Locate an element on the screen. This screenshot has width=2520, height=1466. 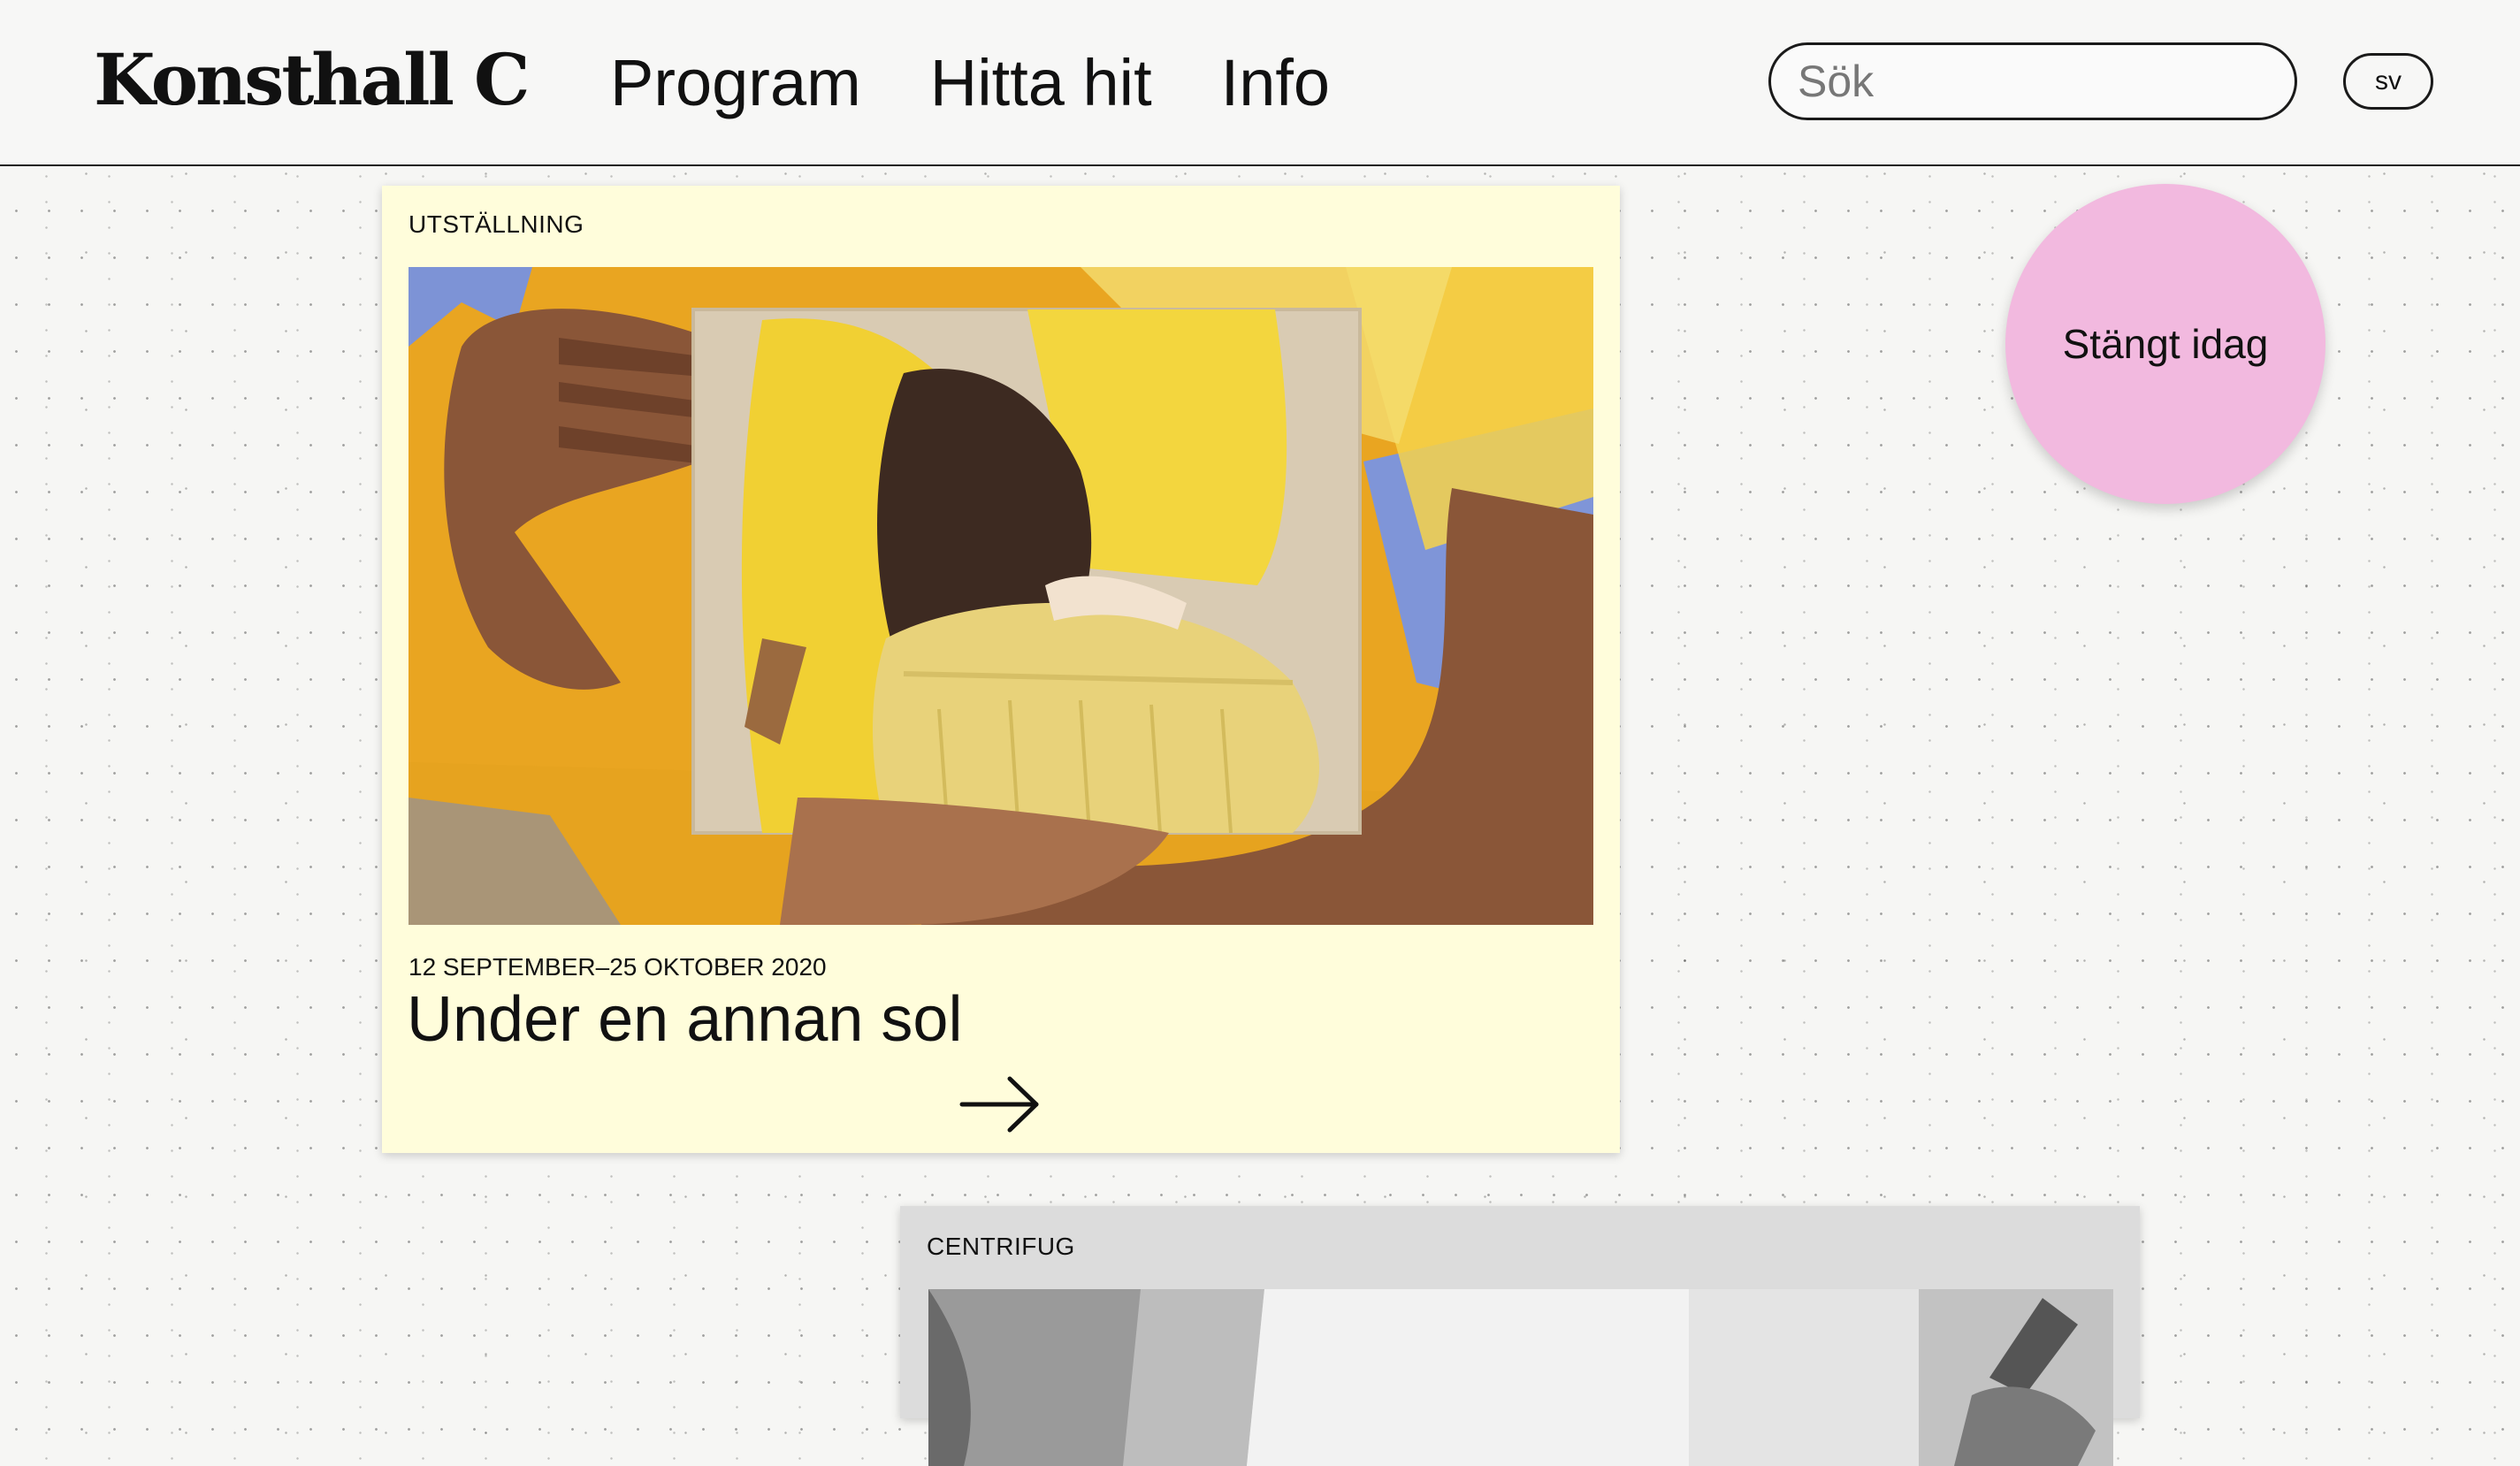
main-nav: Program Hitta hit Info is located at coordinates (1004, 83).